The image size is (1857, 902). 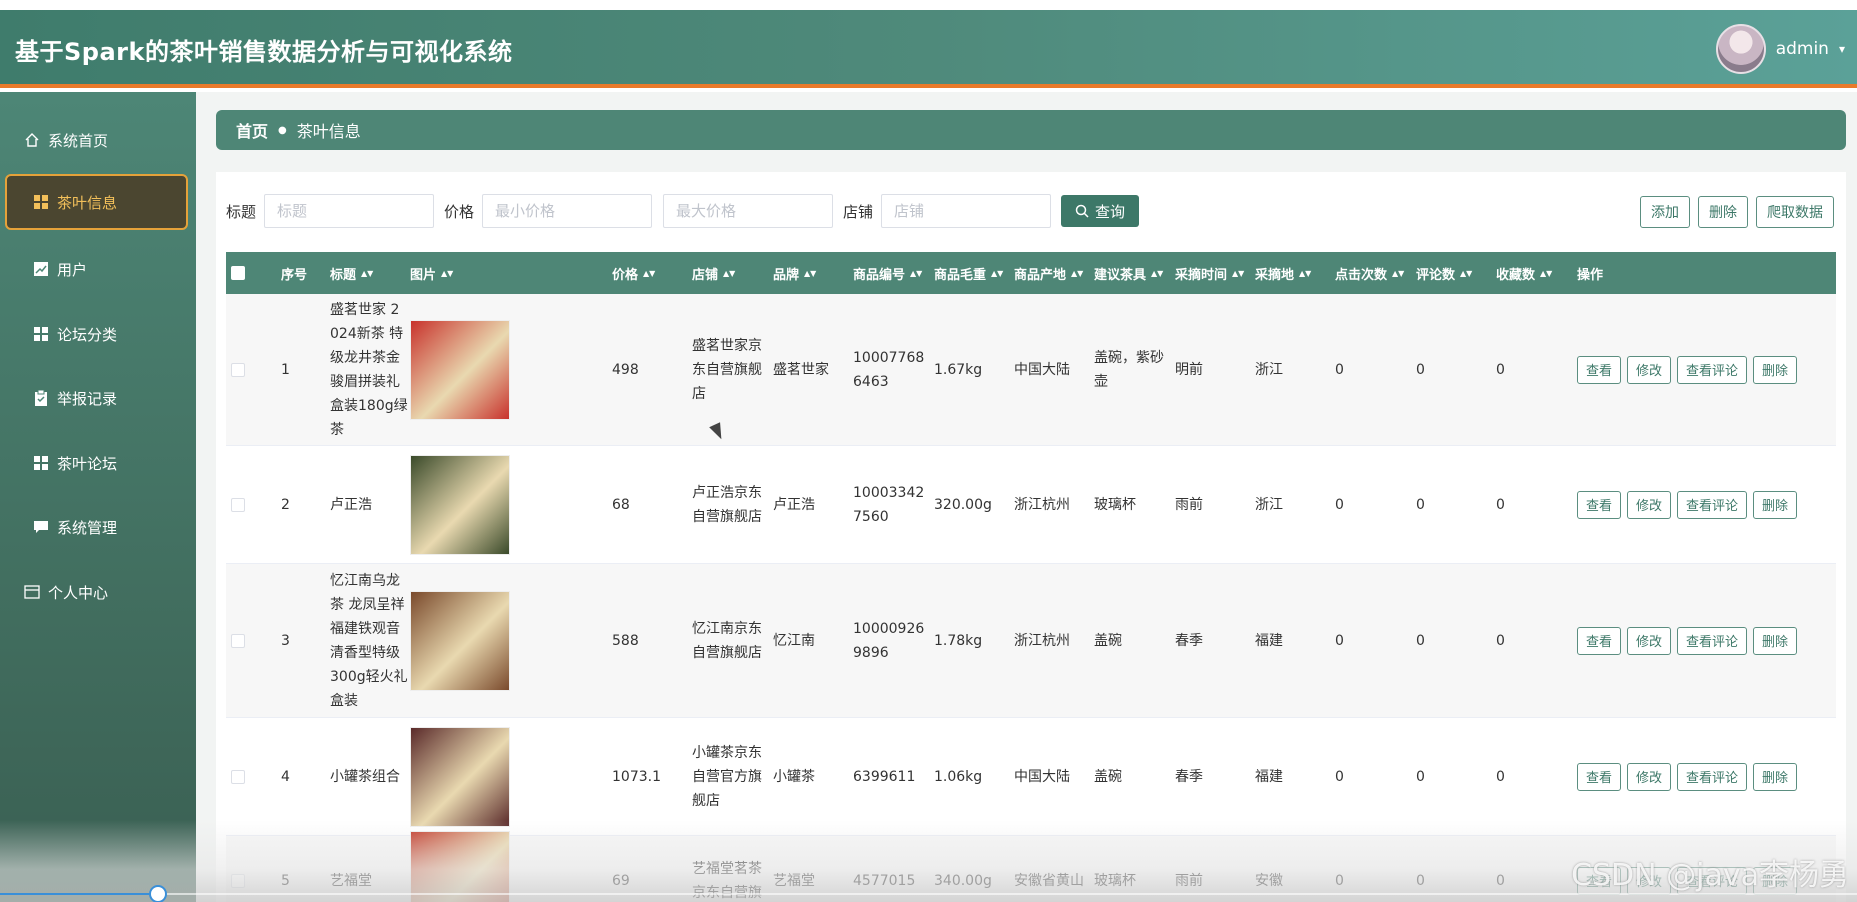 I want to click on max-price-input, so click(x=748, y=211).